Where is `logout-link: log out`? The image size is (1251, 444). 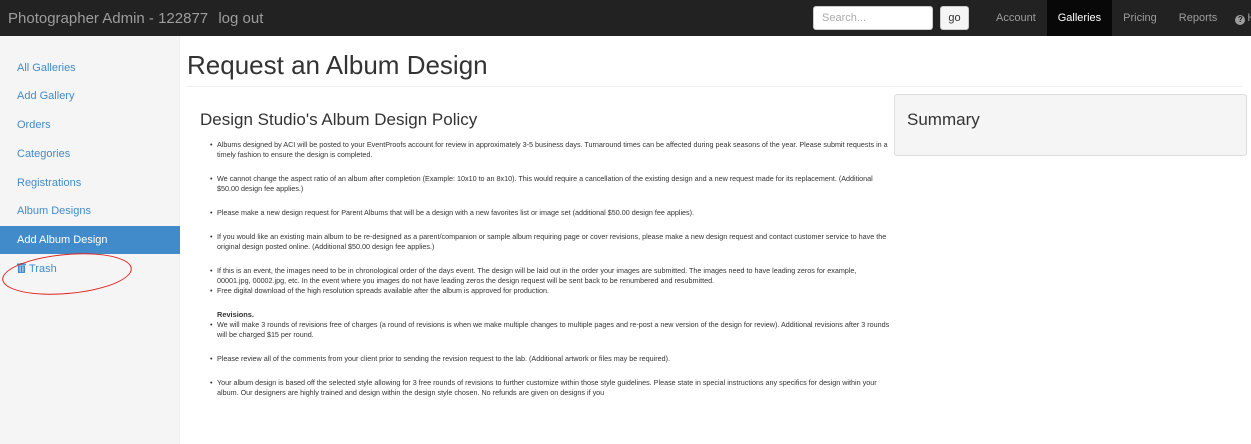 logout-link: log out is located at coordinates (240, 18).